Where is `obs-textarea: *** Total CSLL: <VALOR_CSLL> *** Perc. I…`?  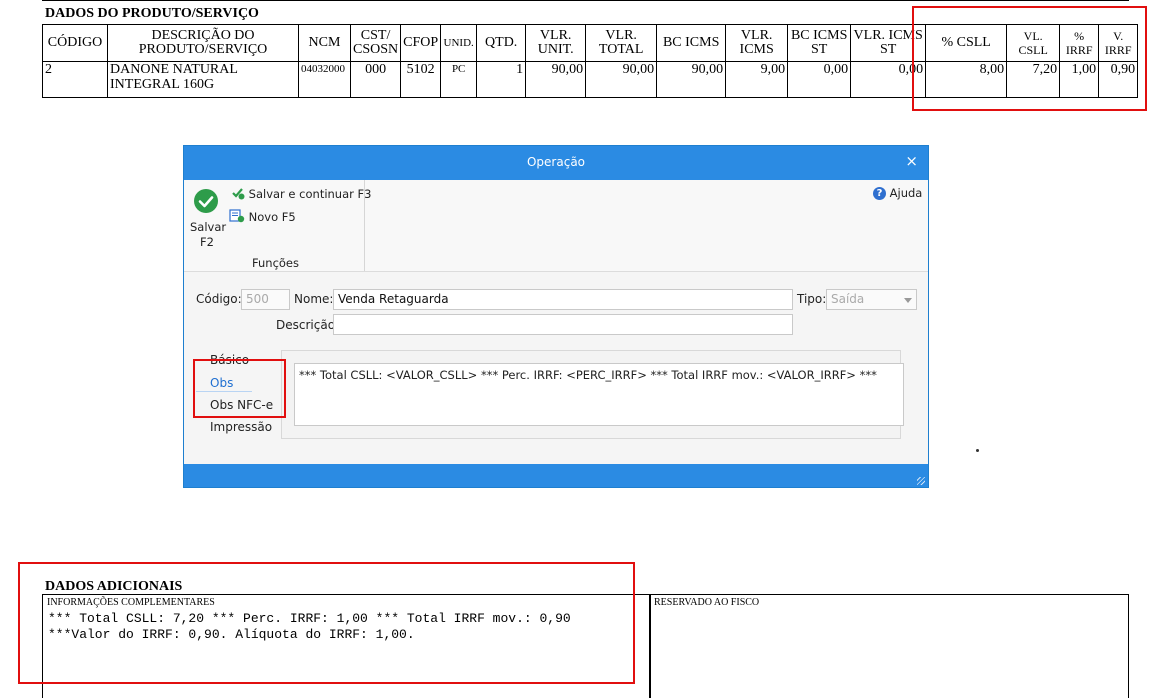 obs-textarea: *** Total CSLL: <VALOR_CSLL> *** Perc. I… is located at coordinates (599, 394).